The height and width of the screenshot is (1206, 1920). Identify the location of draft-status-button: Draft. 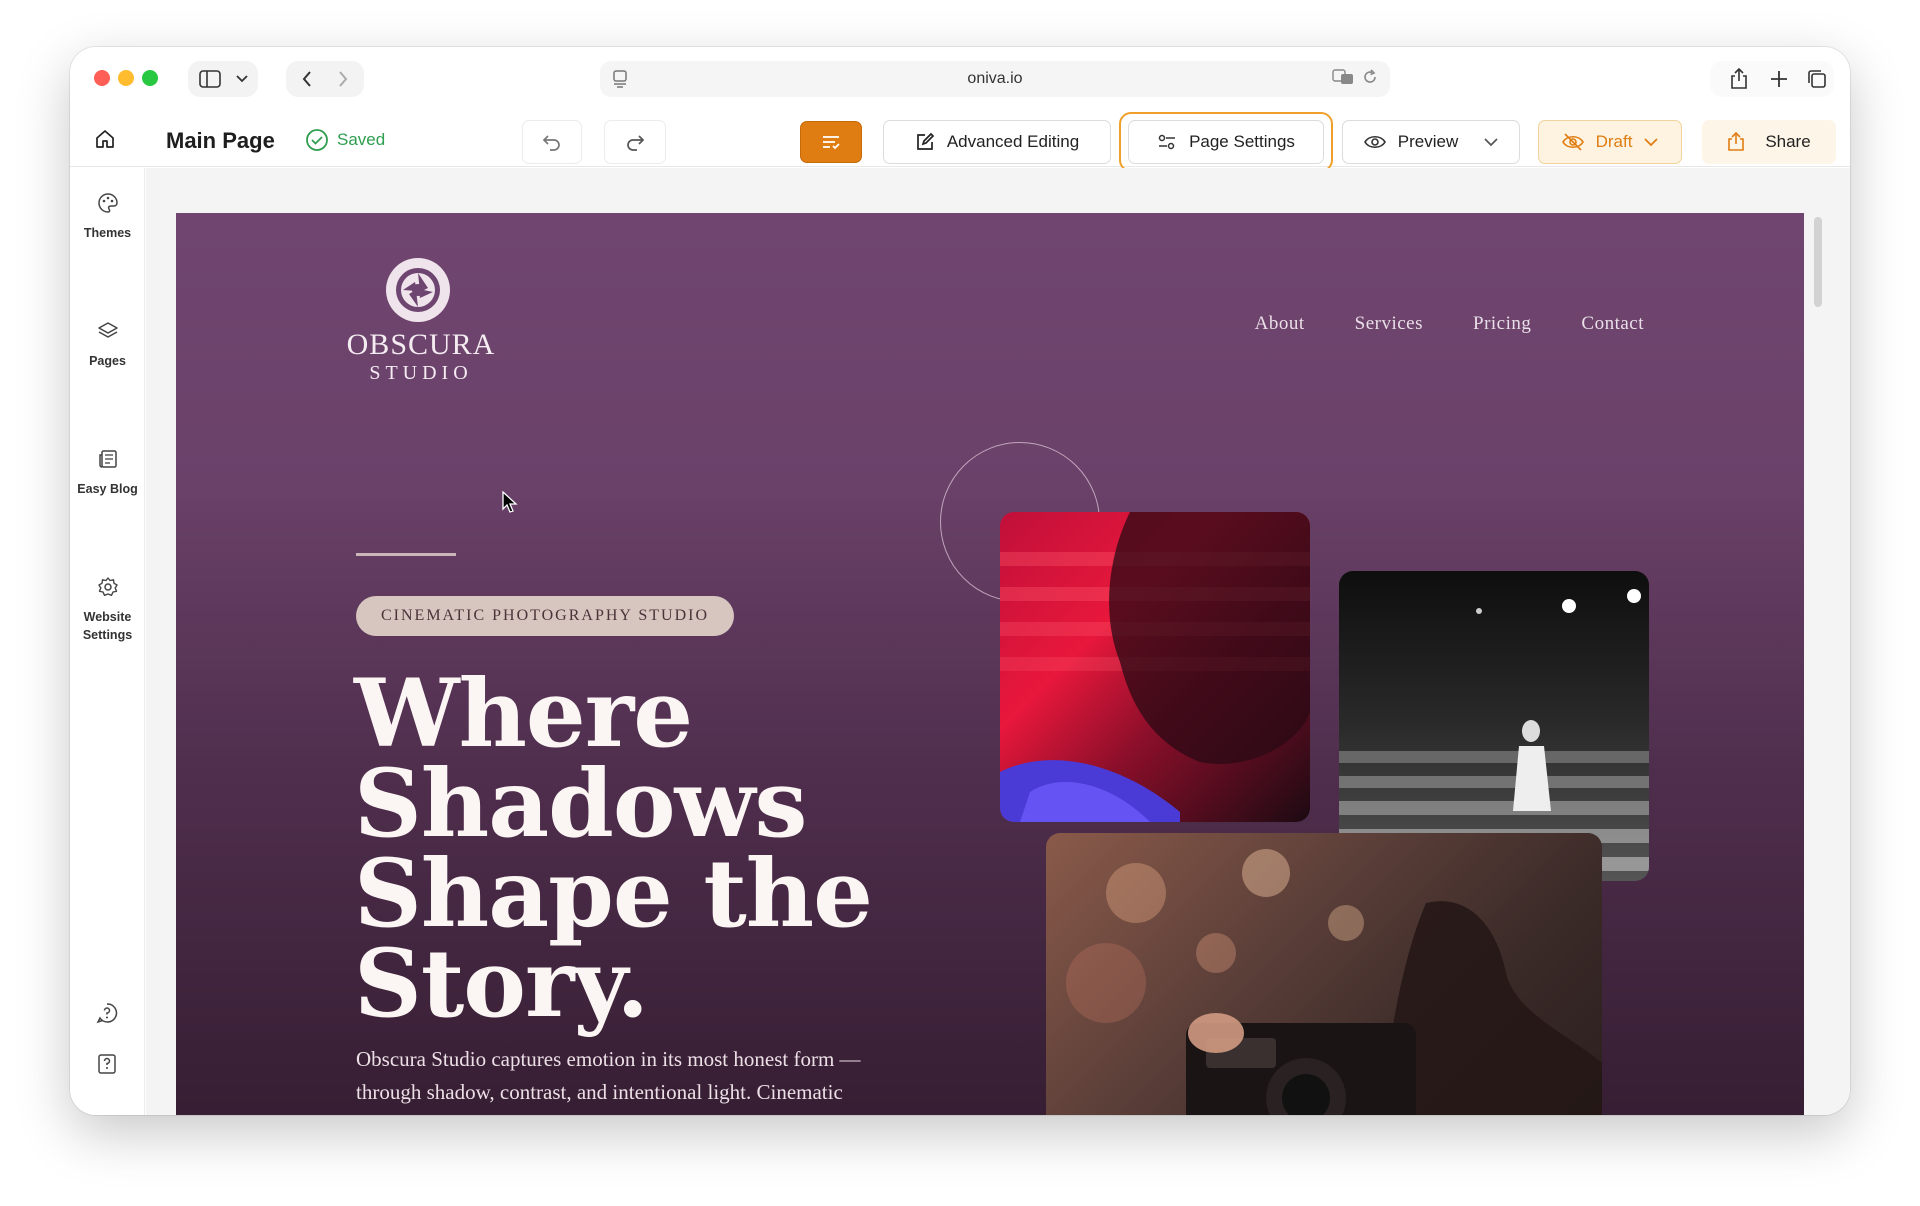
(1610, 142).